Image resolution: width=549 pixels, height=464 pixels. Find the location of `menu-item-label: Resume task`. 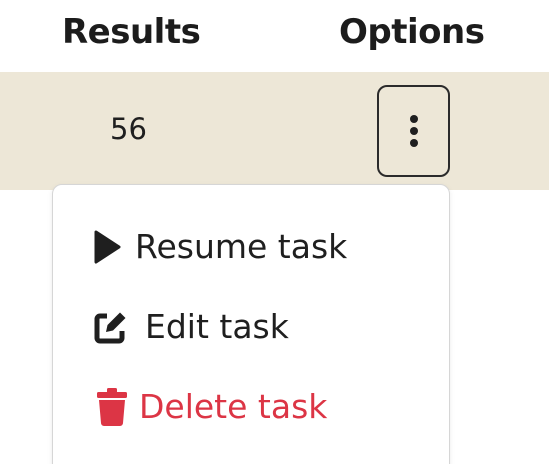

menu-item-label: Resume task is located at coordinates (241, 246).